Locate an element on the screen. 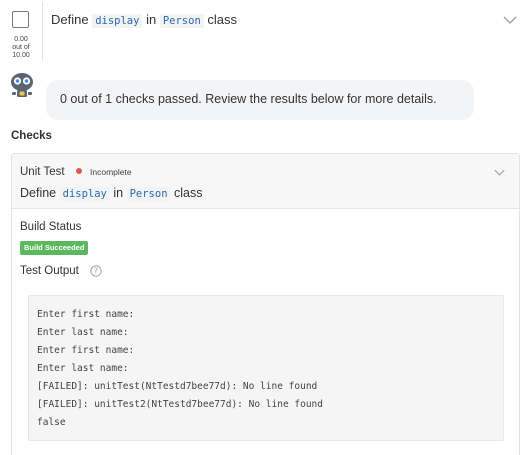  task-title-suffix: class is located at coordinates (222, 19).